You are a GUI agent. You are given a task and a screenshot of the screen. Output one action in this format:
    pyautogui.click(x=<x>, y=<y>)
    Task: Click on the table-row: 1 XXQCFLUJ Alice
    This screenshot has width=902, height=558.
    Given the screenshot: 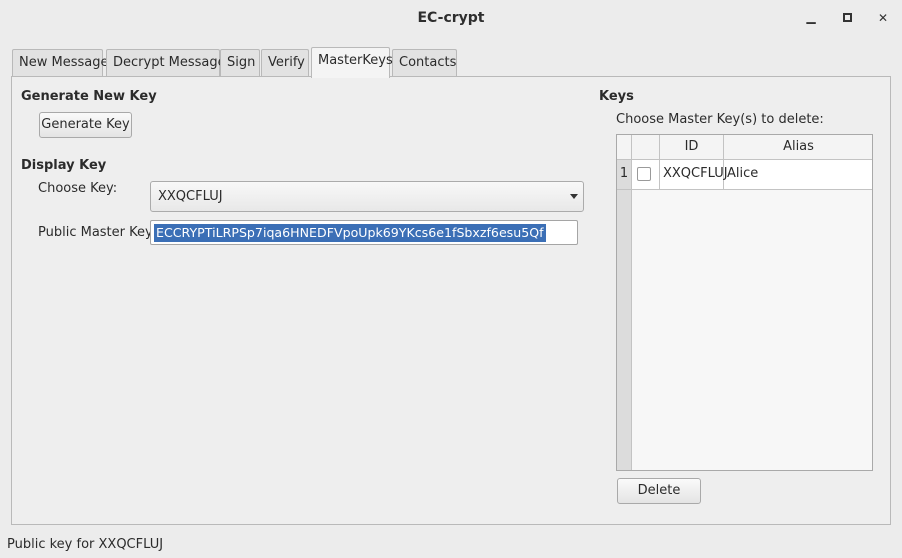 What is the action you would take?
    pyautogui.click(x=744, y=175)
    